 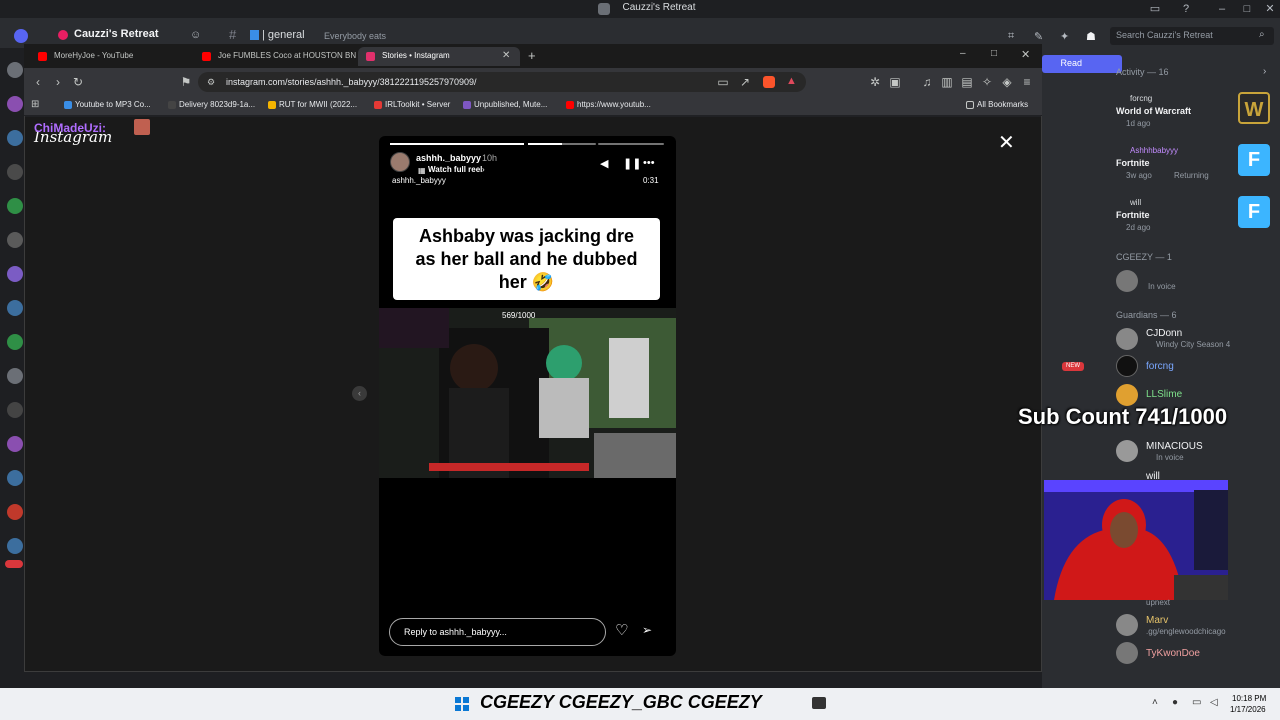 What do you see at coordinates (1247, 9) in the screenshot?
I see `maximize-icon: □` at bounding box center [1247, 9].